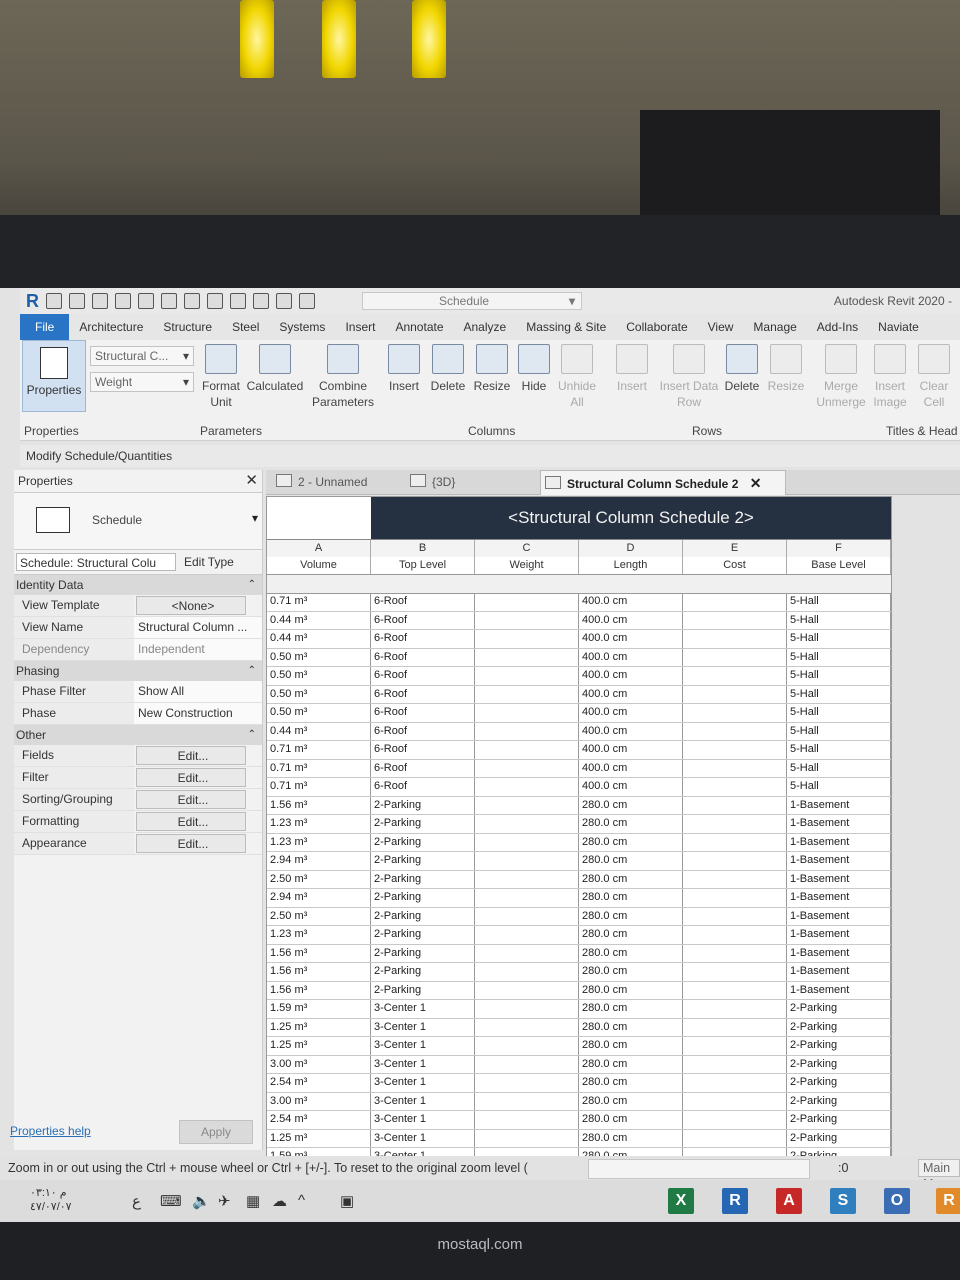 The image size is (960, 1280). What do you see at coordinates (319, 1009) in the screenshot?
I see `table-cell: 1.59 m³` at bounding box center [319, 1009].